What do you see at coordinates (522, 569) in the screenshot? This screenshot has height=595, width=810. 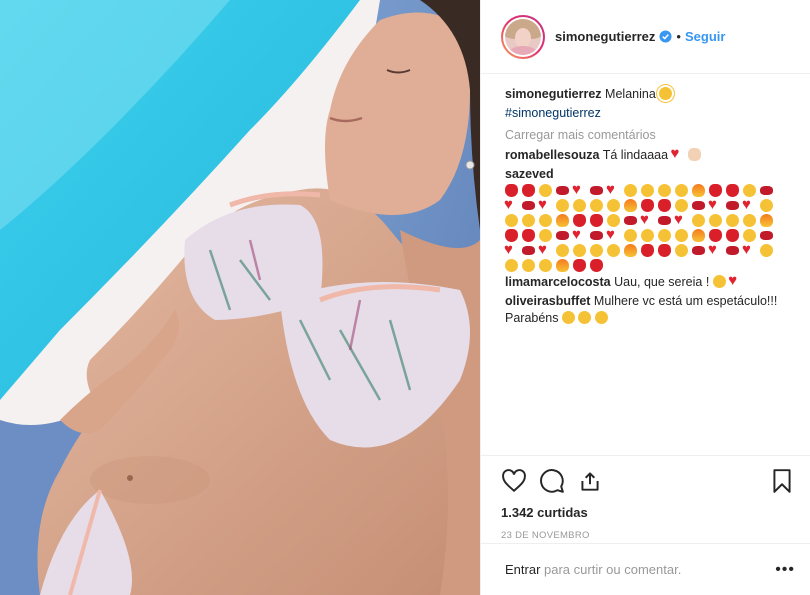 I see `login-link: Entrar` at bounding box center [522, 569].